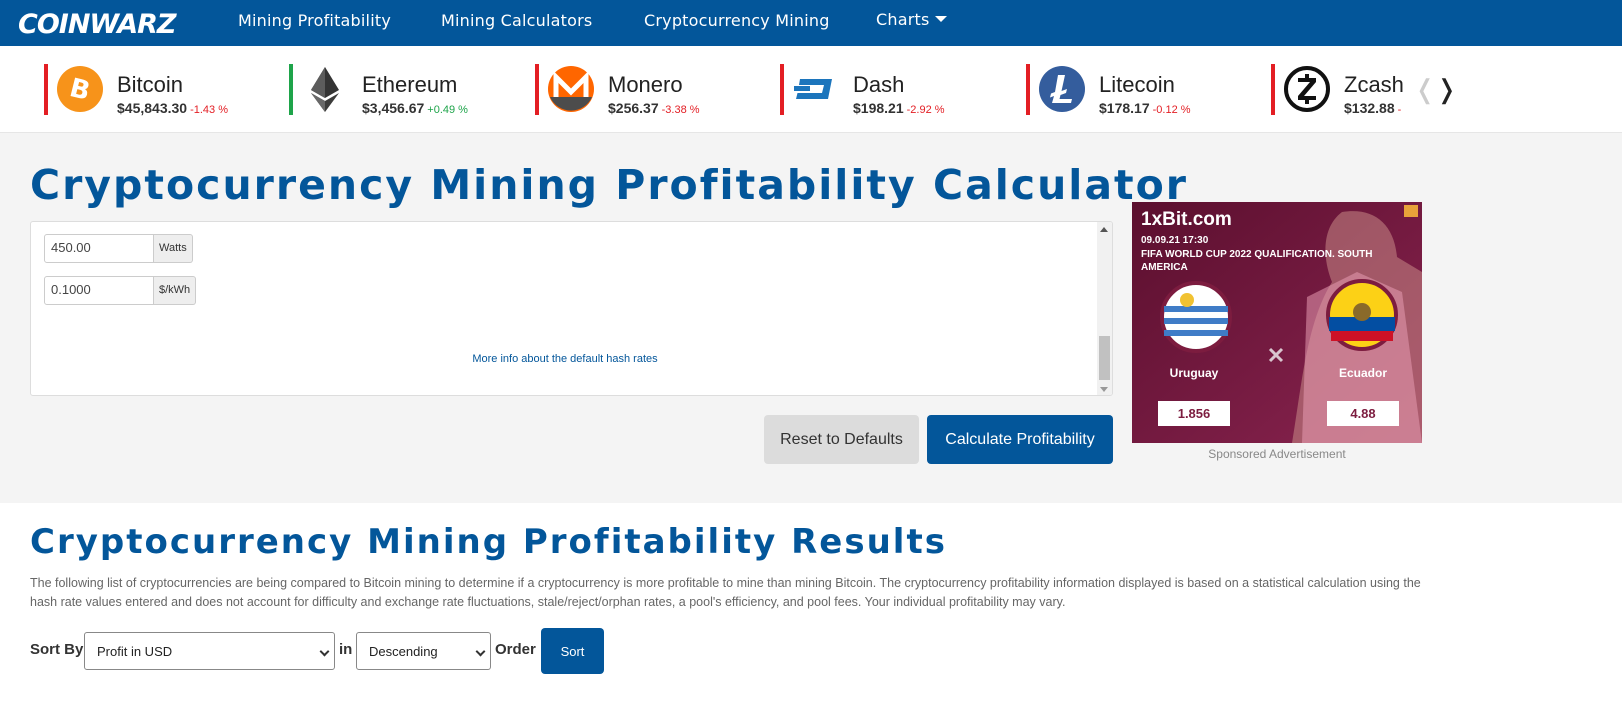  What do you see at coordinates (1104, 229) in the screenshot?
I see `scroll-up-icon` at bounding box center [1104, 229].